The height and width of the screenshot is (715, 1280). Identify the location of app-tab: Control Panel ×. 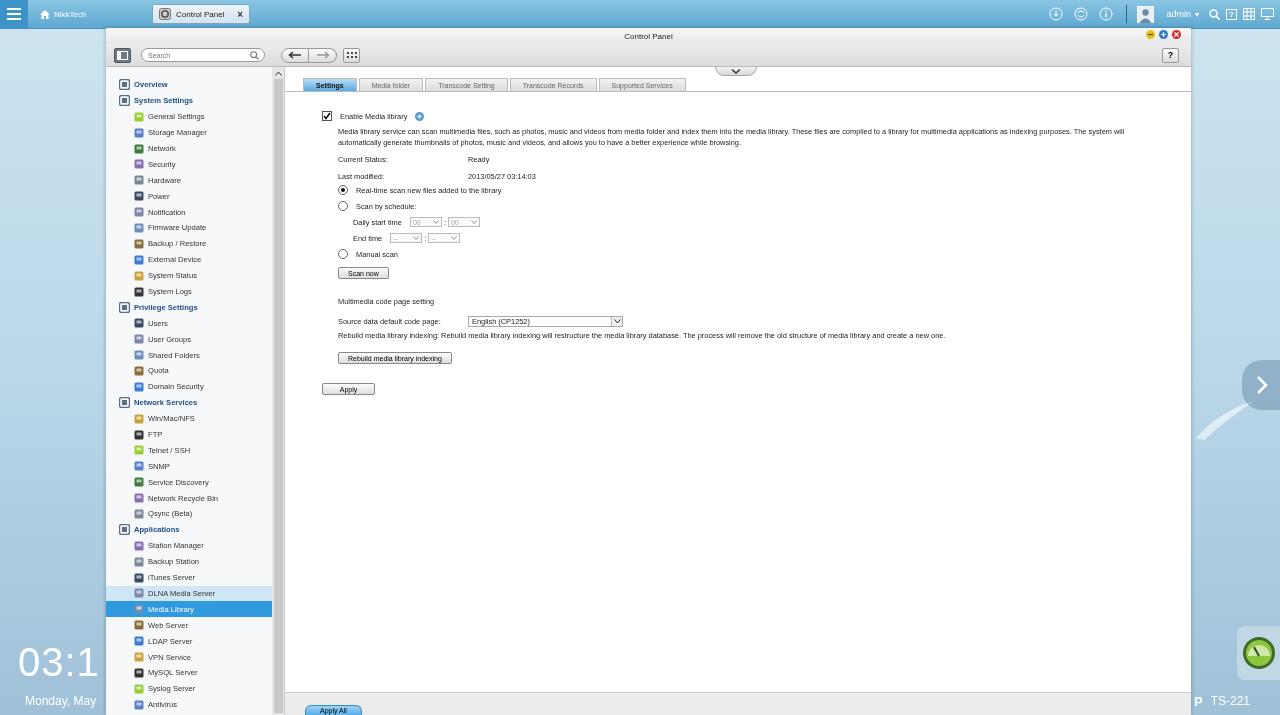
(201, 14).